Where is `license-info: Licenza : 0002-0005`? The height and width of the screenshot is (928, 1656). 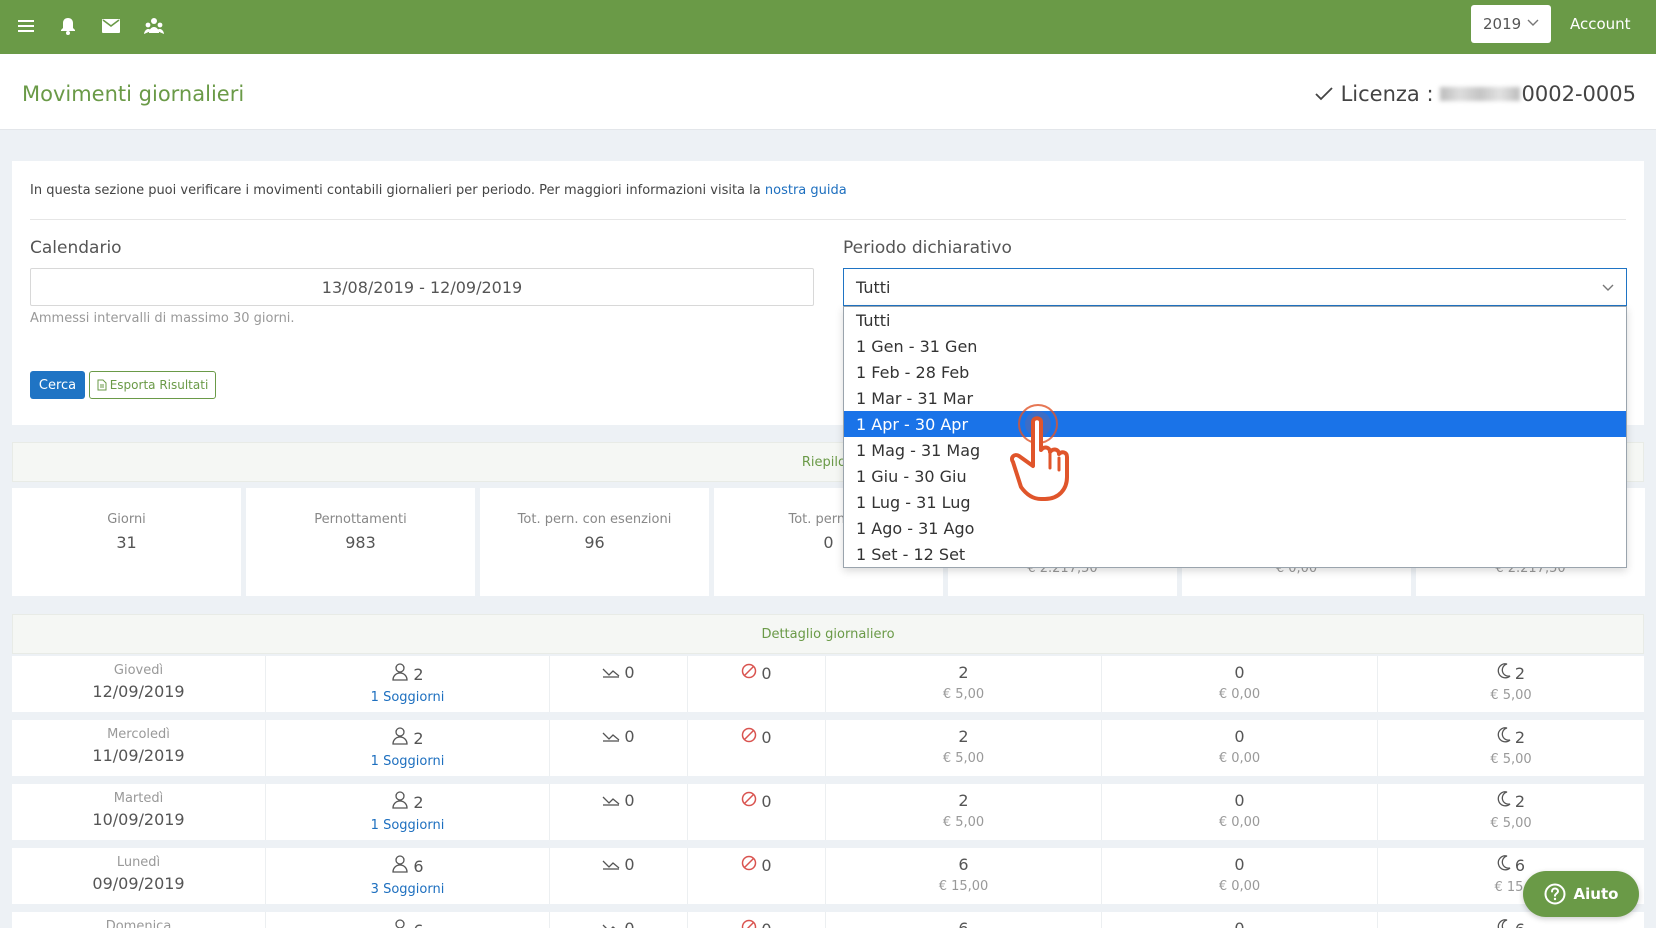 license-info: Licenza : 0002-0005 is located at coordinates (1475, 94).